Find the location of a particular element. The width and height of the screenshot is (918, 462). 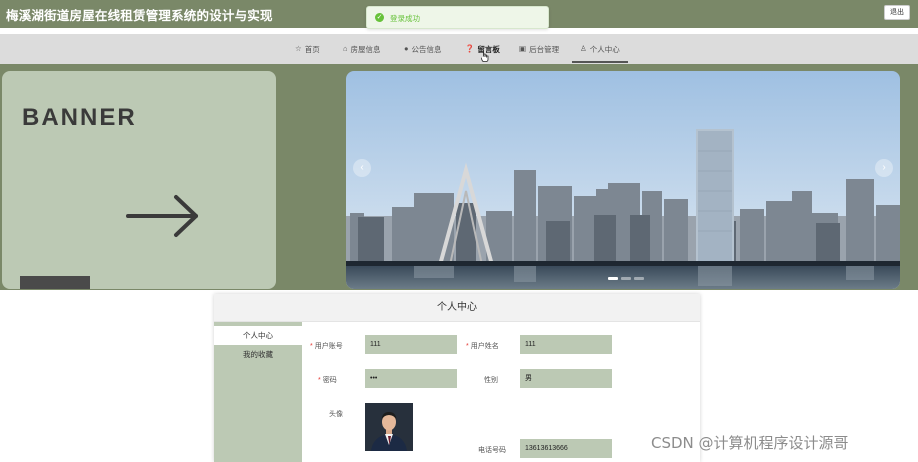

nav-item-home: ☆ 首页 is located at coordinates (307, 49).